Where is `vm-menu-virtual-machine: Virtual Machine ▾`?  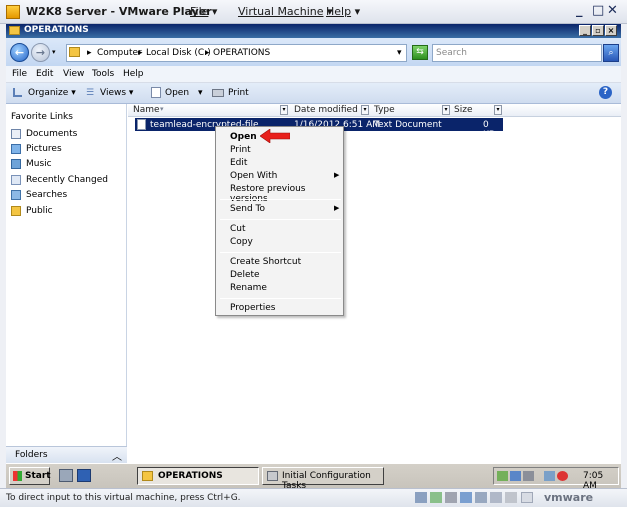
vm-menu-virtual-machine: Virtual Machine ▾ is located at coordinates (285, 11).